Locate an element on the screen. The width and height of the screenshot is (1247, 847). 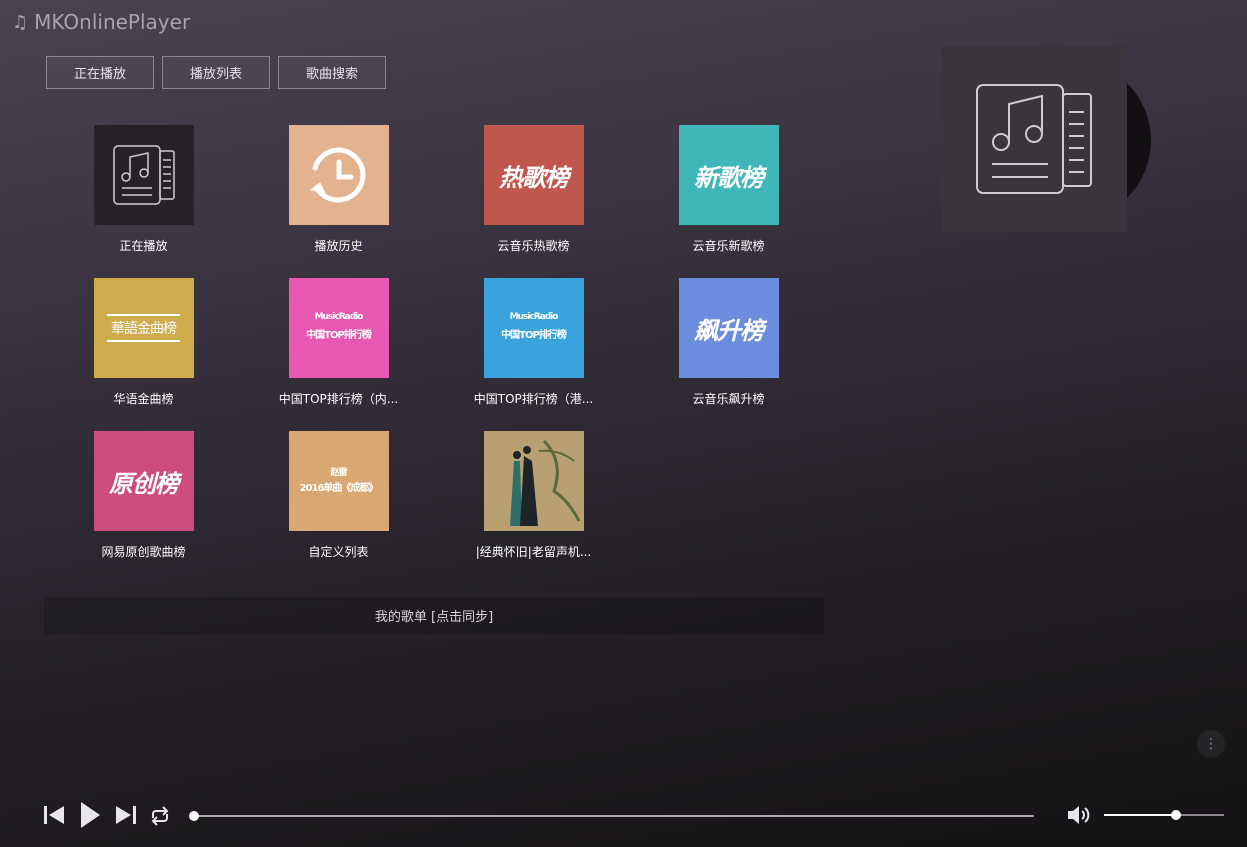
cover-title: 热歌榜 is located at coordinates (534, 177).